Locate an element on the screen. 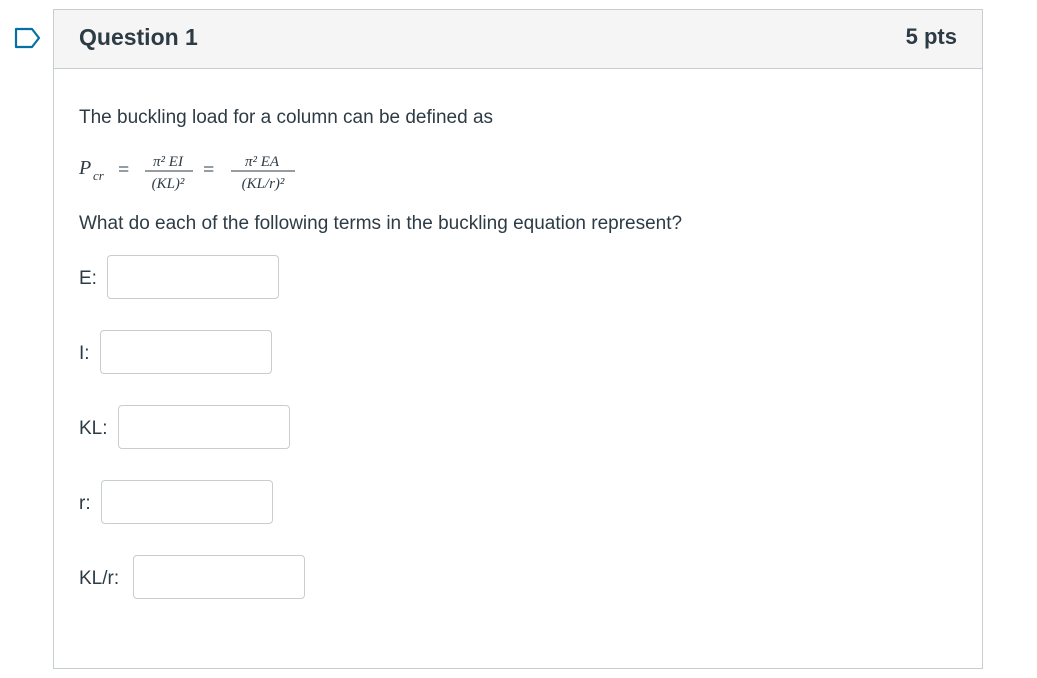 The width and height of the screenshot is (1037, 678). equals-sign-1: = is located at coordinates (123, 170).